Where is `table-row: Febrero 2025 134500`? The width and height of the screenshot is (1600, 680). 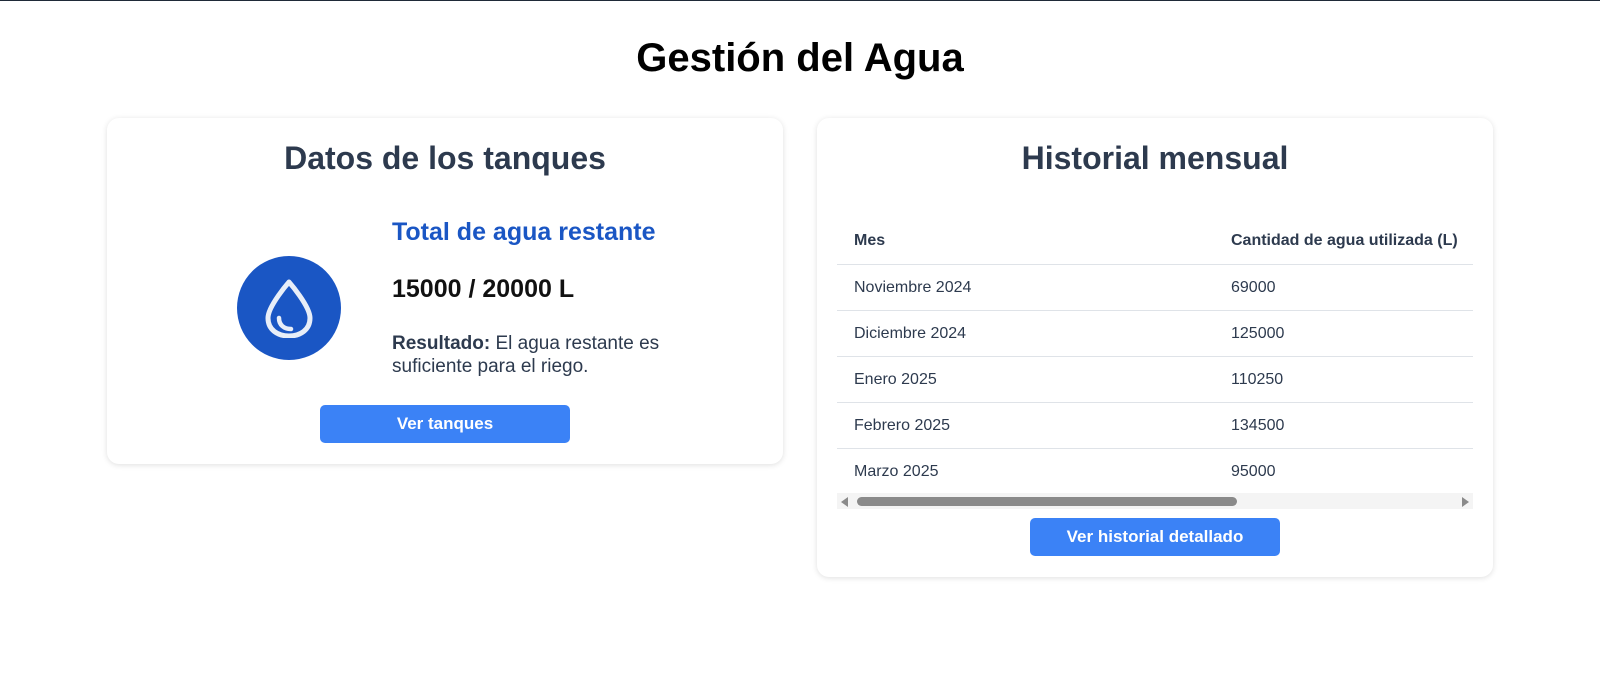 table-row: Febrero 2025 134500 is located at coordinates (1155, 425).